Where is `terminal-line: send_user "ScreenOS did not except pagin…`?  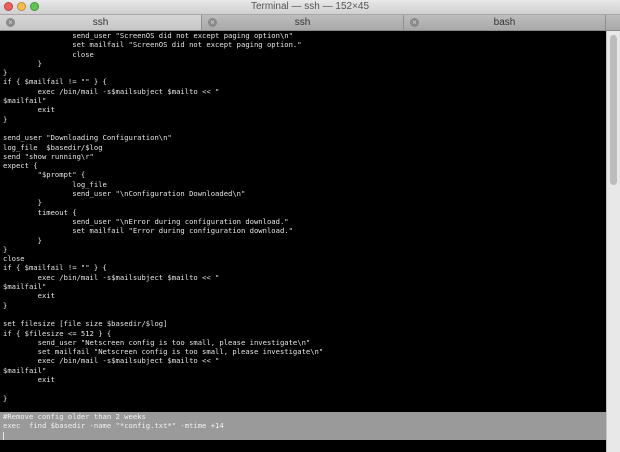
terminal-line: send_user "ScreenOS did not except pagin… is located at coordinates (148, 35).